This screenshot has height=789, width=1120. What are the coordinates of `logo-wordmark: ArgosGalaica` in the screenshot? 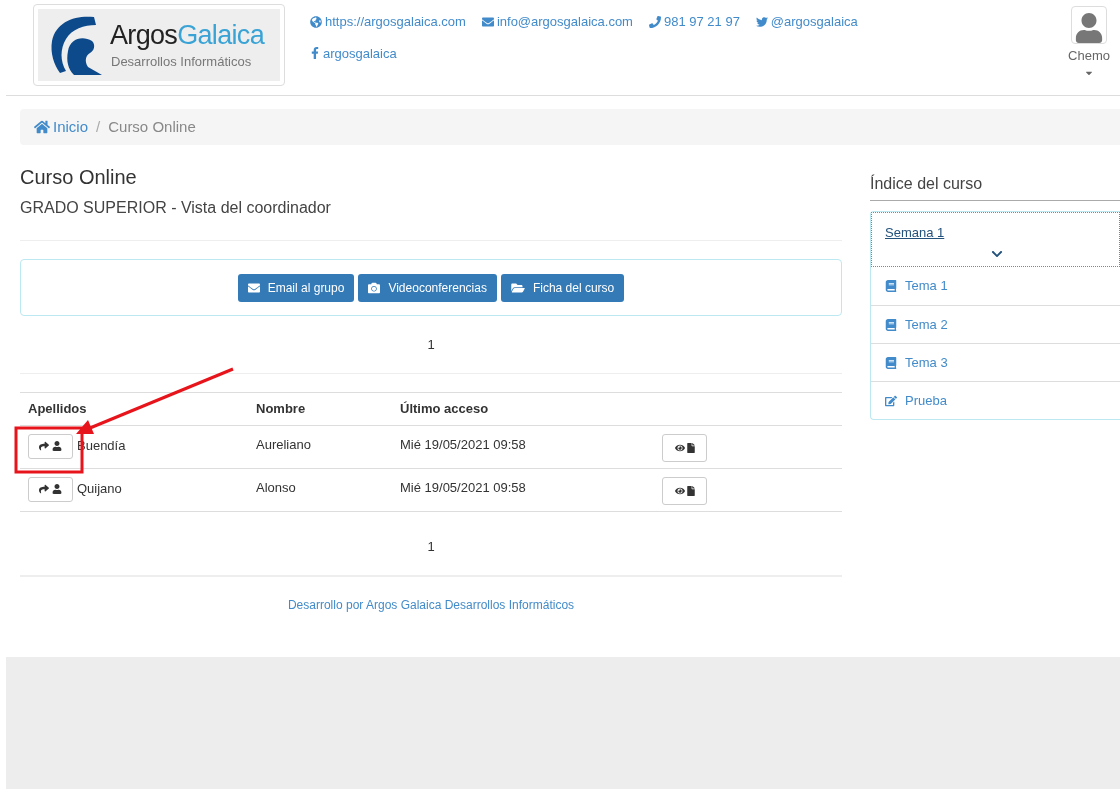 It's located at (187, 35).